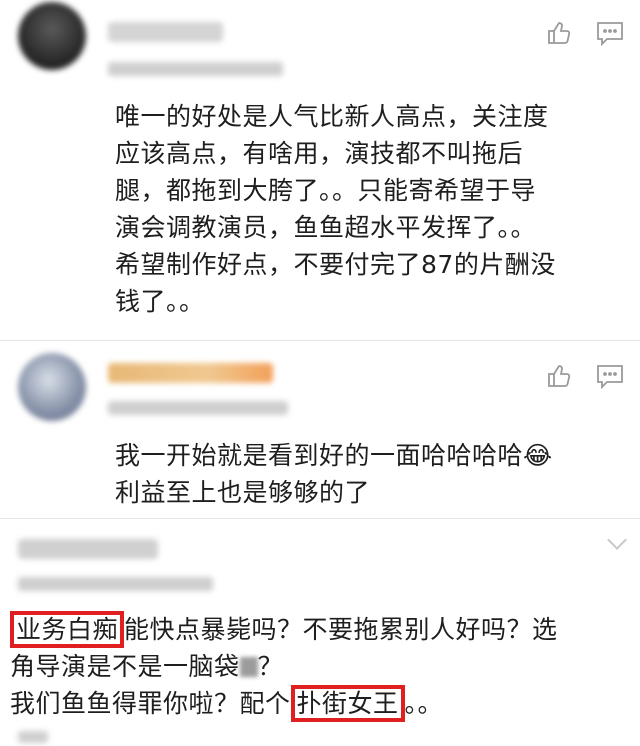 This screenshot has height=746, width=640. Describe the element at coordinates (326, 227) in the screenshot. I see `comment-line: 演会调教演员，鱼鱼超水平发挥了。。` at that location.